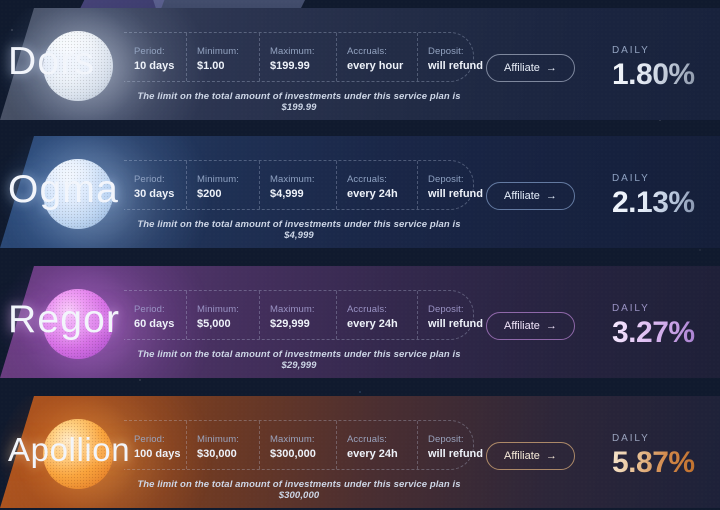 The image size is (720, 510). What do you see at coordinates (287, 193) in the screenshot?
I see `detail-value-maximum: $4,999` at bounding box center [287, 193].